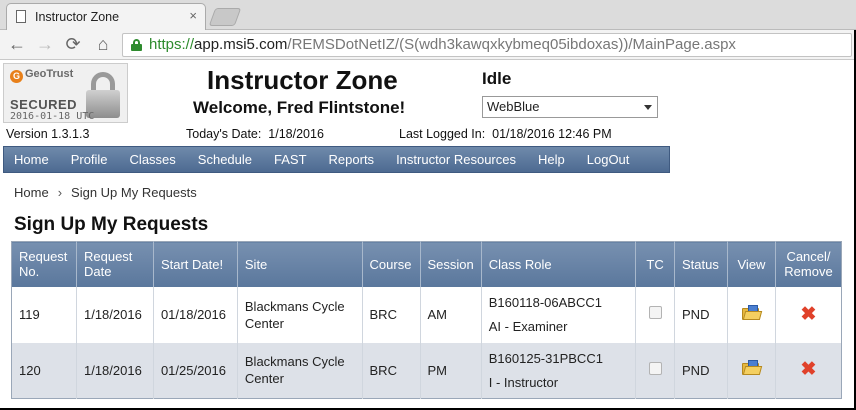 The height and width of the screenshot is (410, 856). What do you see at coordinates (497, 78) in the screenshot?
I see `idle-status: Idle` at bounding box center [497, 78].